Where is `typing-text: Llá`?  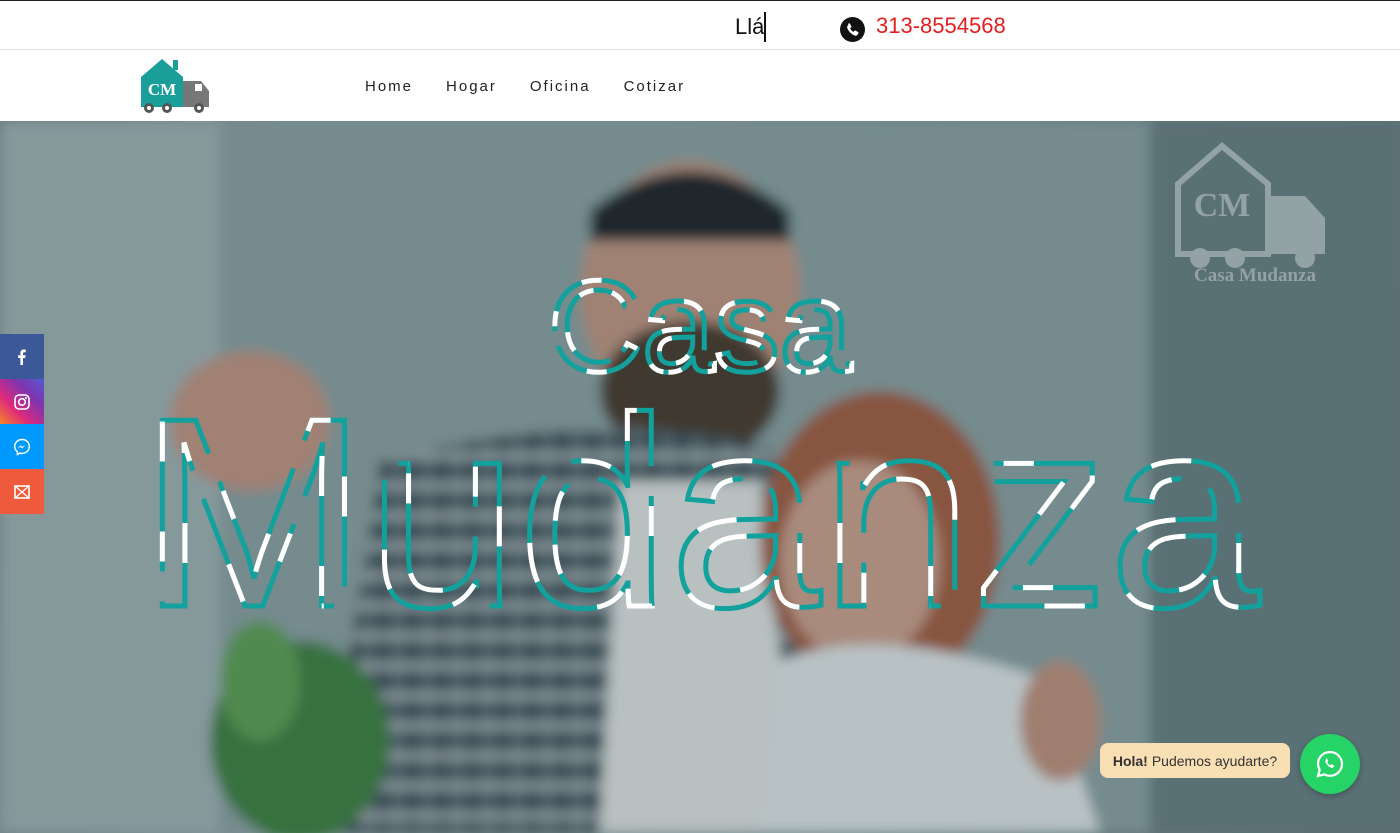
typing-text: Llá is located at coordinates (751, 27).